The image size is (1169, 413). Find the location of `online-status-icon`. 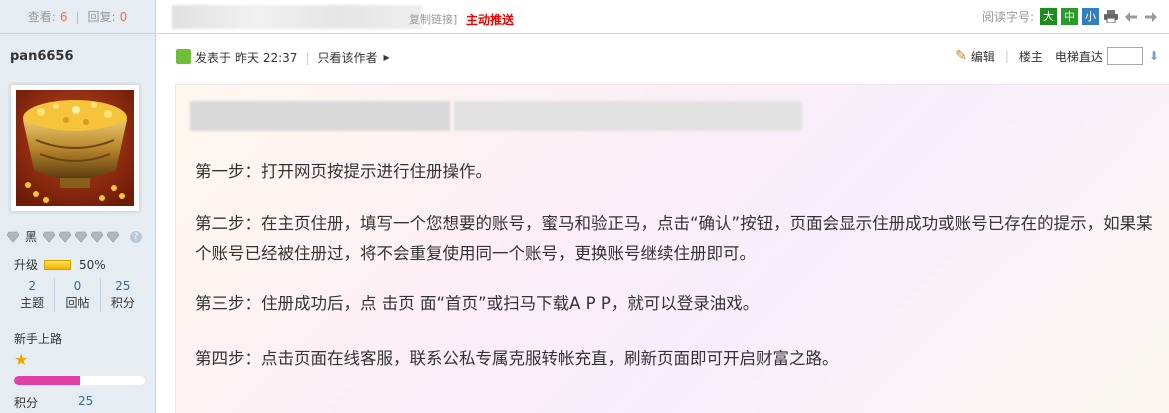

online-status-icon is located at coordinates (183, 56).